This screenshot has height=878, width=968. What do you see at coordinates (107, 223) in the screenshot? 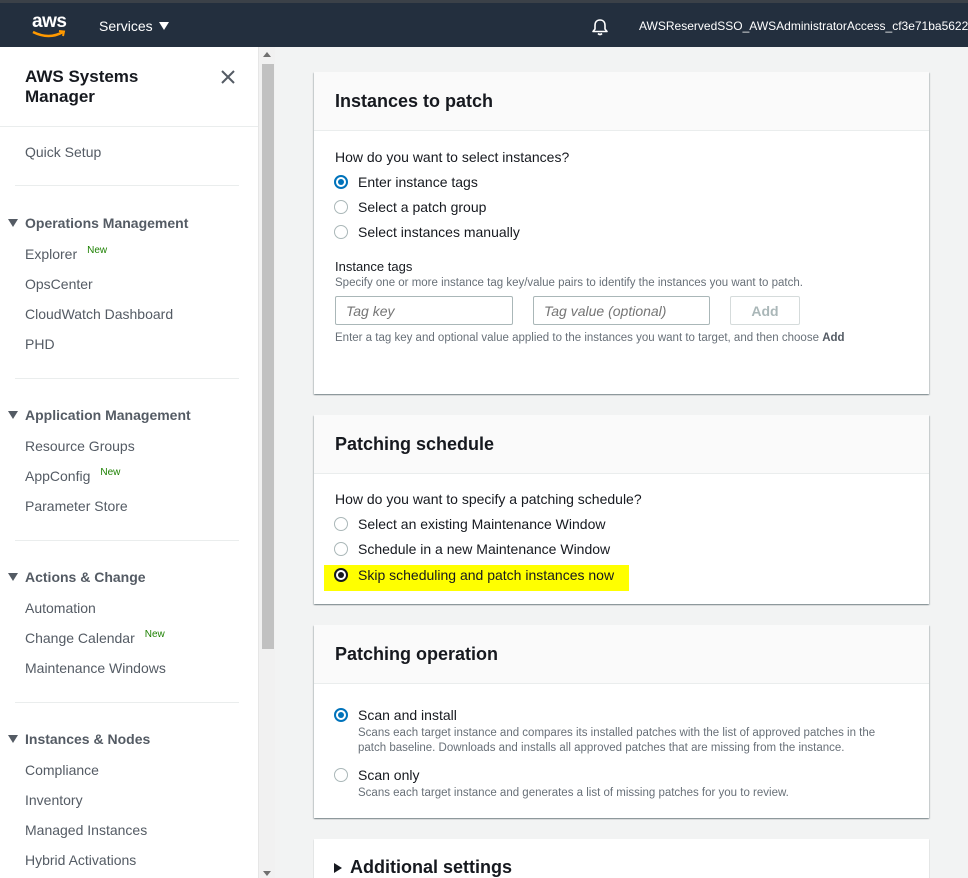
I see `section-label: Operations Management` at bounding box center [107, 223].